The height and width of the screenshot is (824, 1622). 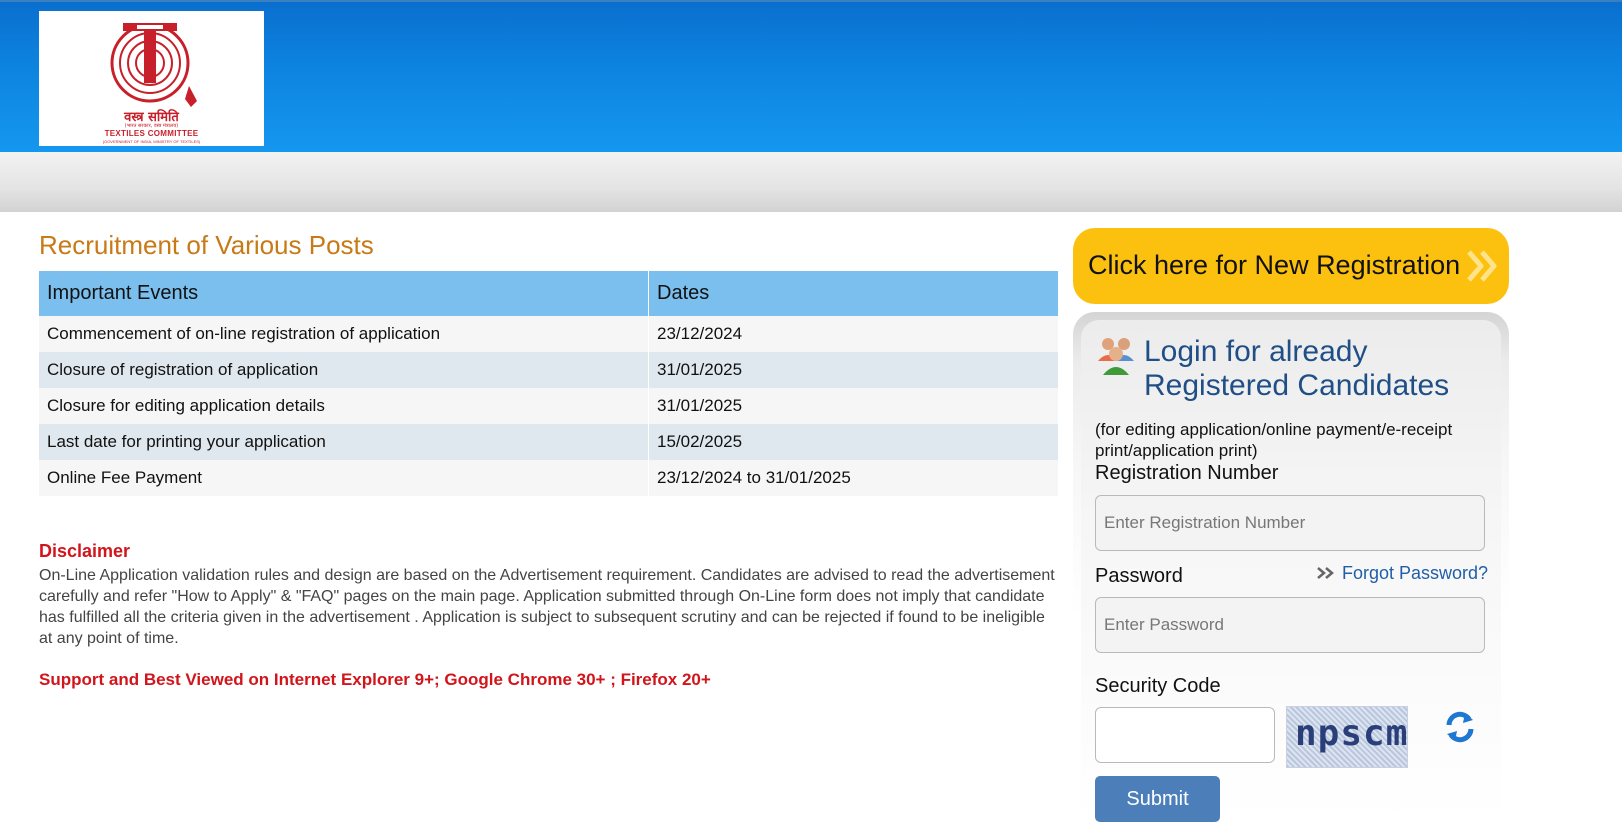 I want to click on security-code-label: Security Code, so click(x=1158, y=686).